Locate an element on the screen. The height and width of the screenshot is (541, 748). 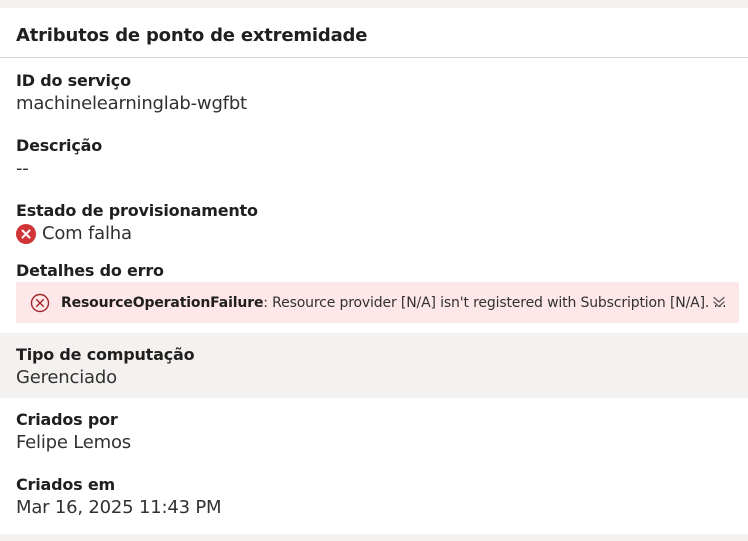
provisioning-status: Com falha is located at coordinates (382, 234).